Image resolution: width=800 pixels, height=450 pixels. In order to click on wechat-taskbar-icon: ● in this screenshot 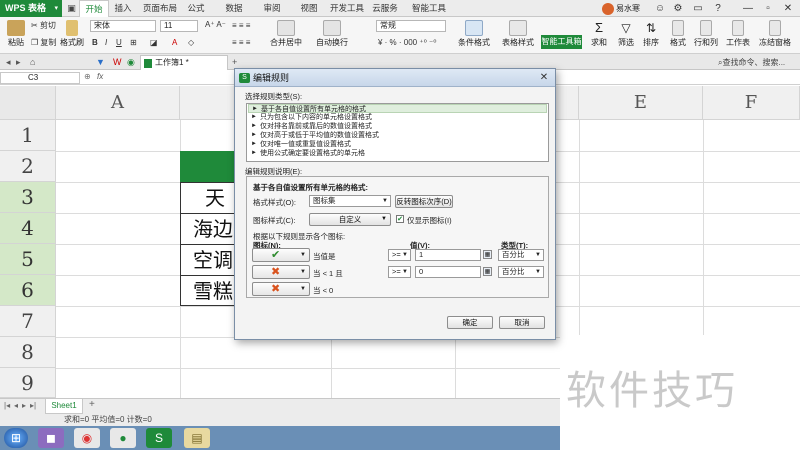, I will do `click(123, 438)`.